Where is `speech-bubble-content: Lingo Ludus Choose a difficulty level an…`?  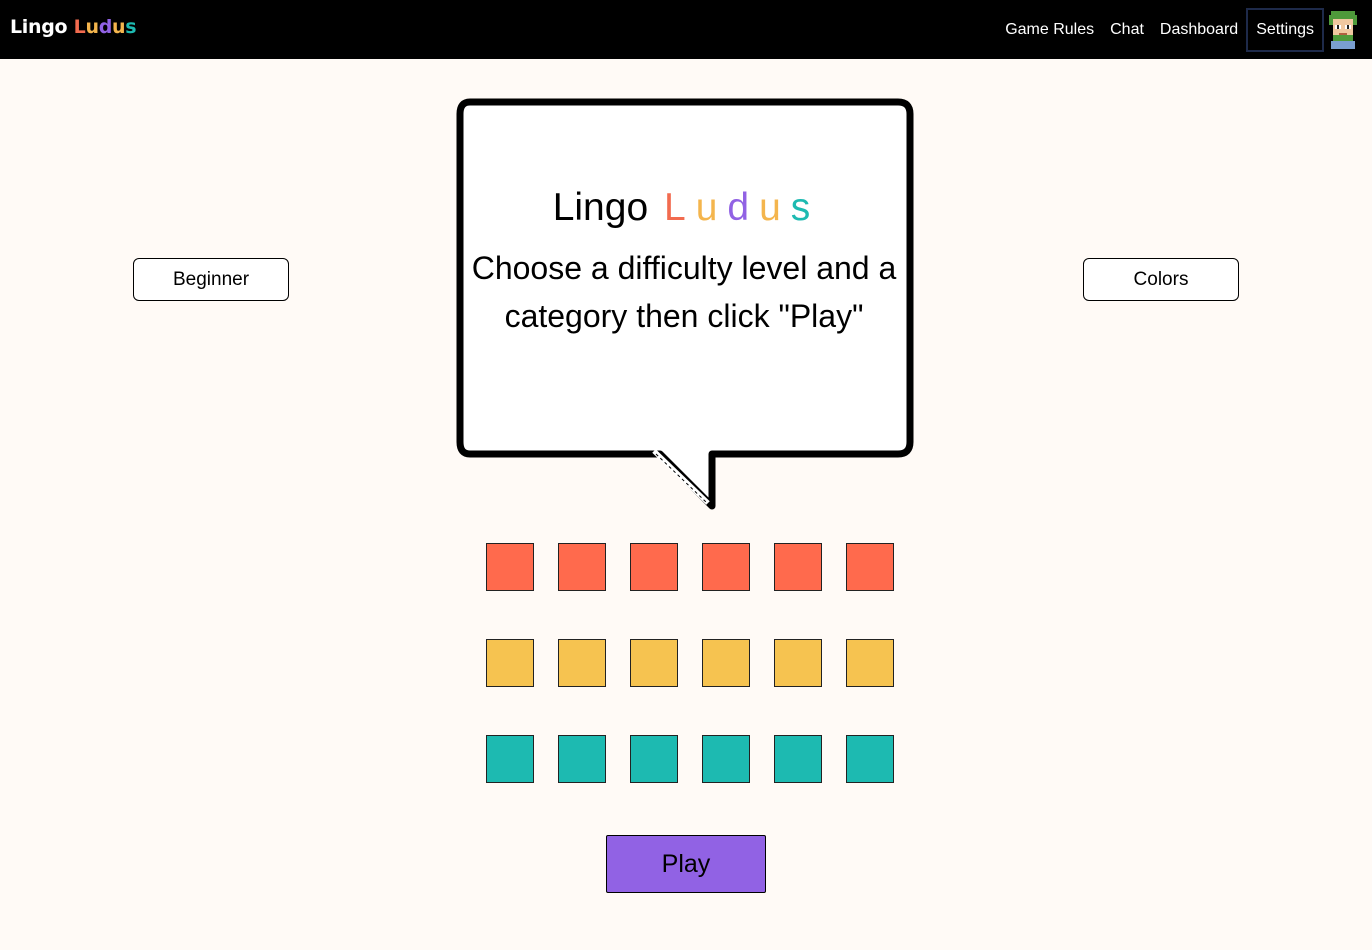 speech-bubble-content: Lingo Ludus Choose a difficulty level an… is located at coordinates (684, 277).